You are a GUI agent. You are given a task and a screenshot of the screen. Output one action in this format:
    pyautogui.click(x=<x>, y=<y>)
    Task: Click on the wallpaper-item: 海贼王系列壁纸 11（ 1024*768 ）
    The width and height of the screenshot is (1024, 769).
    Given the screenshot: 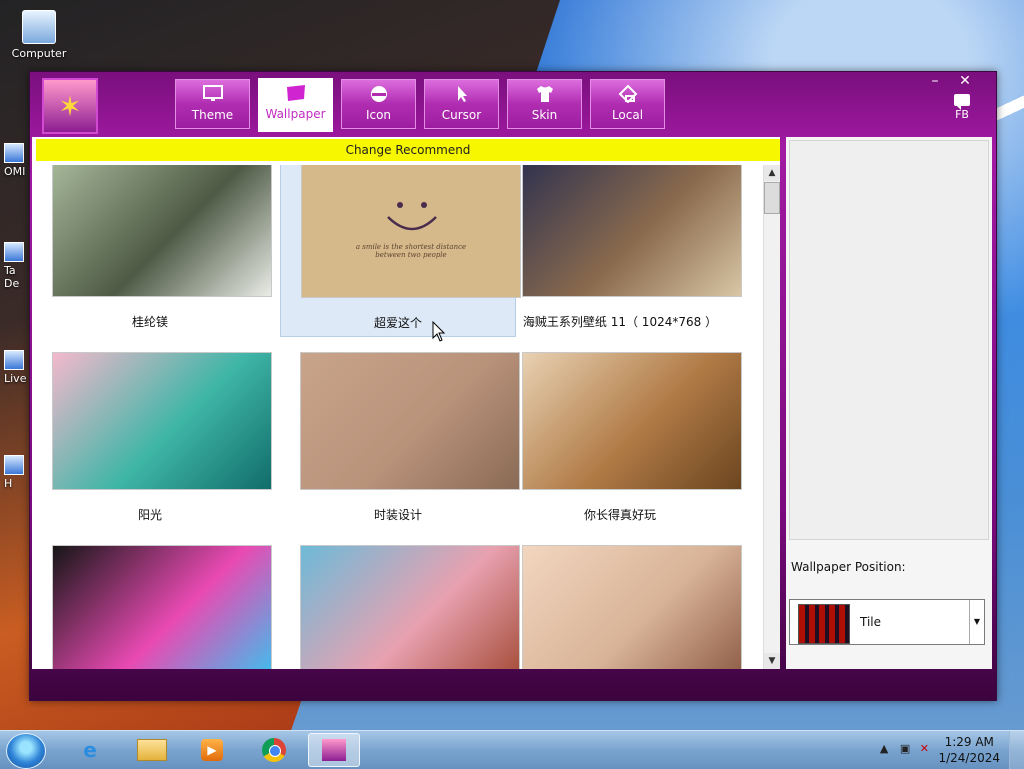 What is the action you would take?
    pyautogui.click(x=622, y=251)
    